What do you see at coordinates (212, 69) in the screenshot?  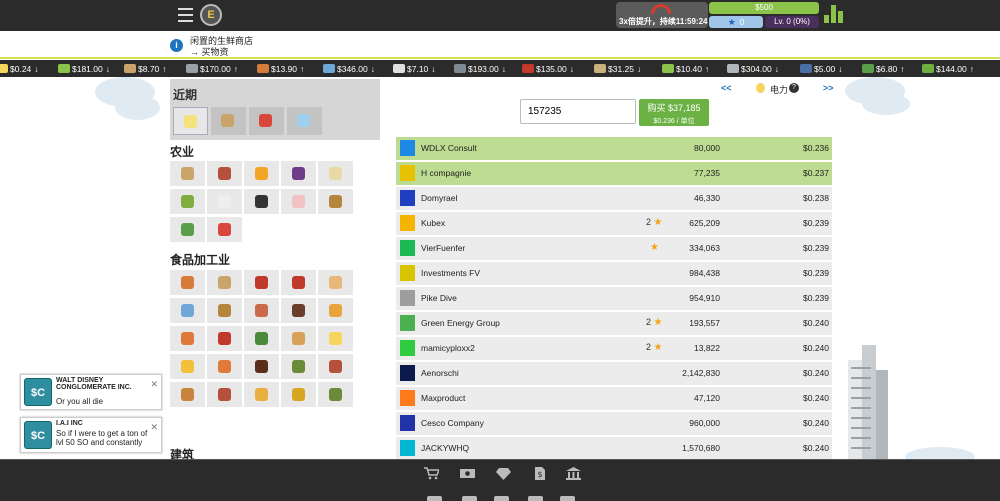 I see `ticker-item: $170.00 ↑` at bounding box center [212, 69].